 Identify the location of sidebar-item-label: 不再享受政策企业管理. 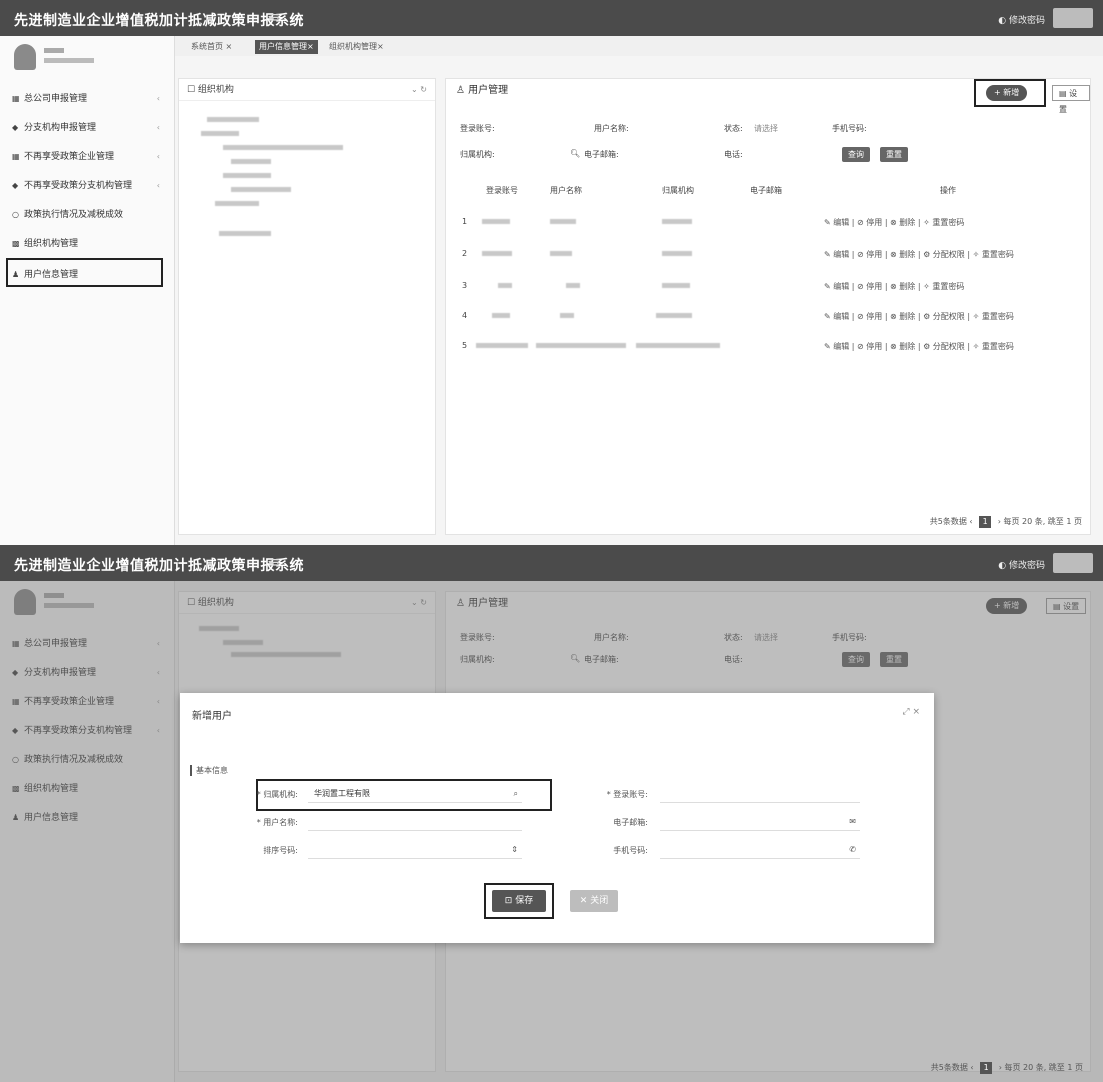
(69, 157).